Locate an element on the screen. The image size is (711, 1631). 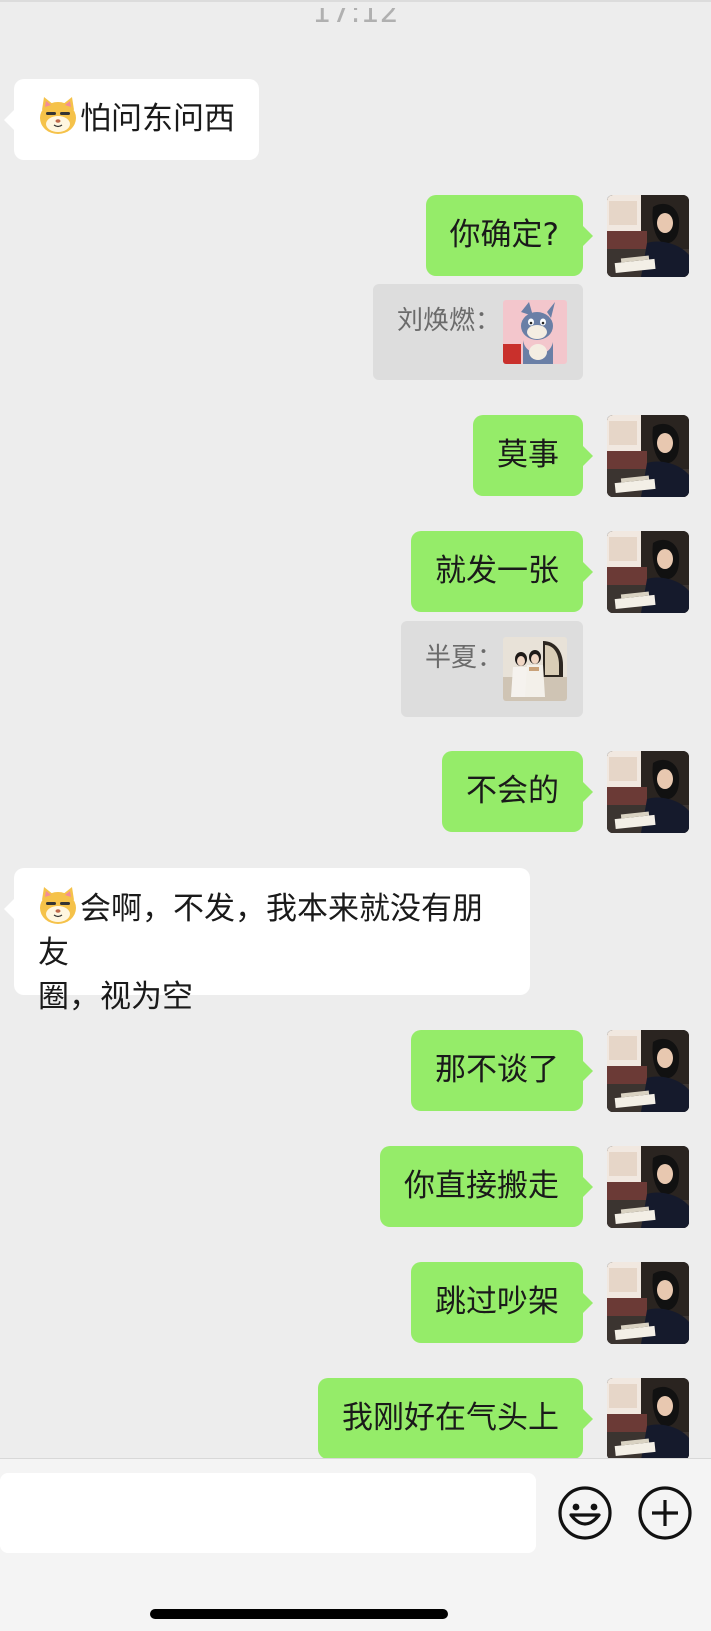
quoted-message: 刘焕燃： is located at coordinates (478, 332).